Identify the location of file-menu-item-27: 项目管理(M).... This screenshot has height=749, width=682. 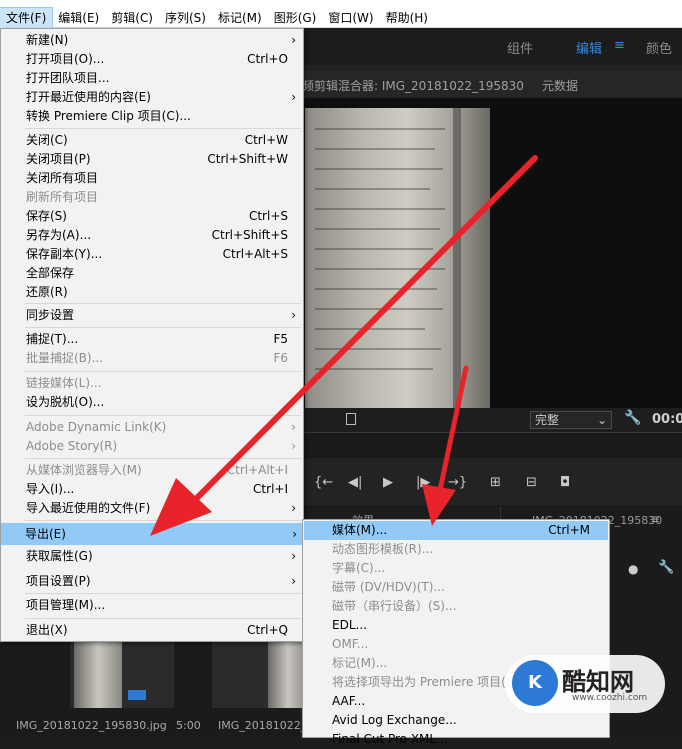
(152, 605).